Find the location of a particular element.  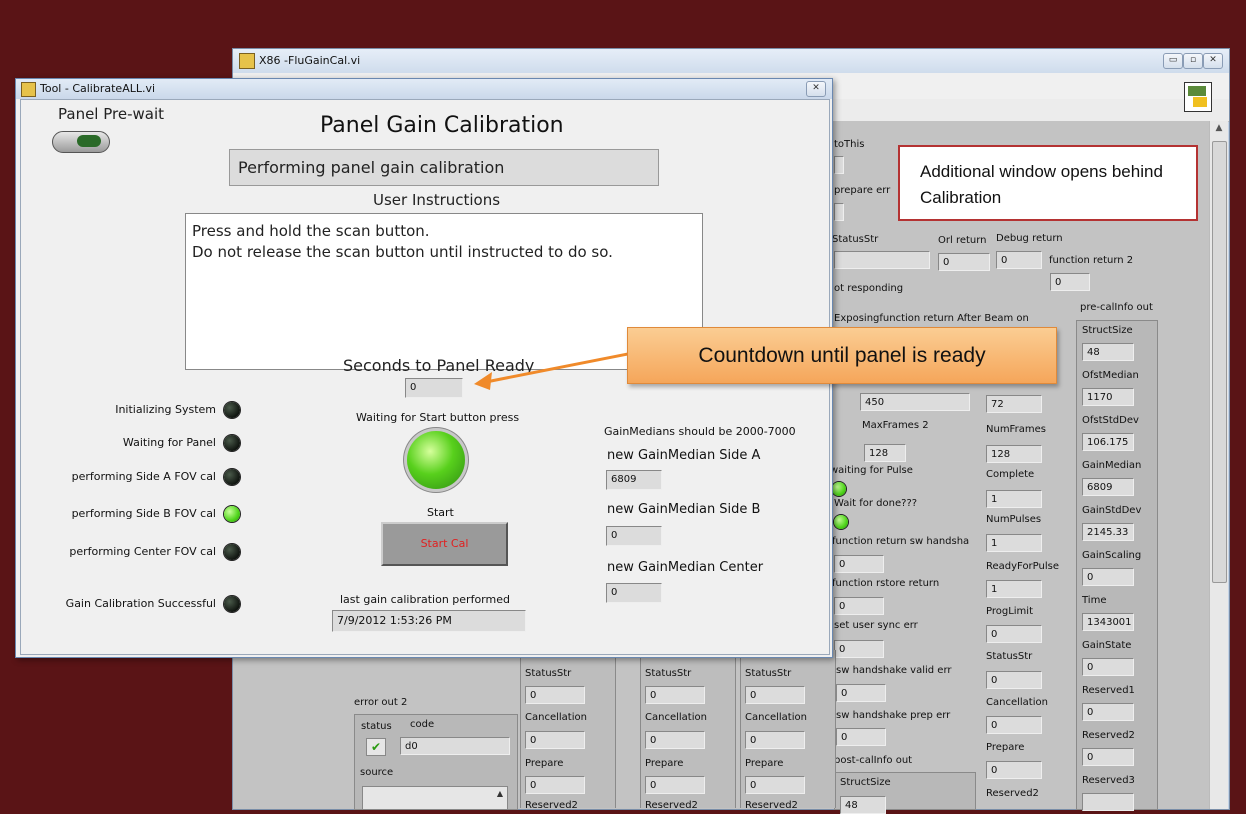

last-gain-value: 7/9/2012 1:53:26 PM is located at coordinates (429, 621).